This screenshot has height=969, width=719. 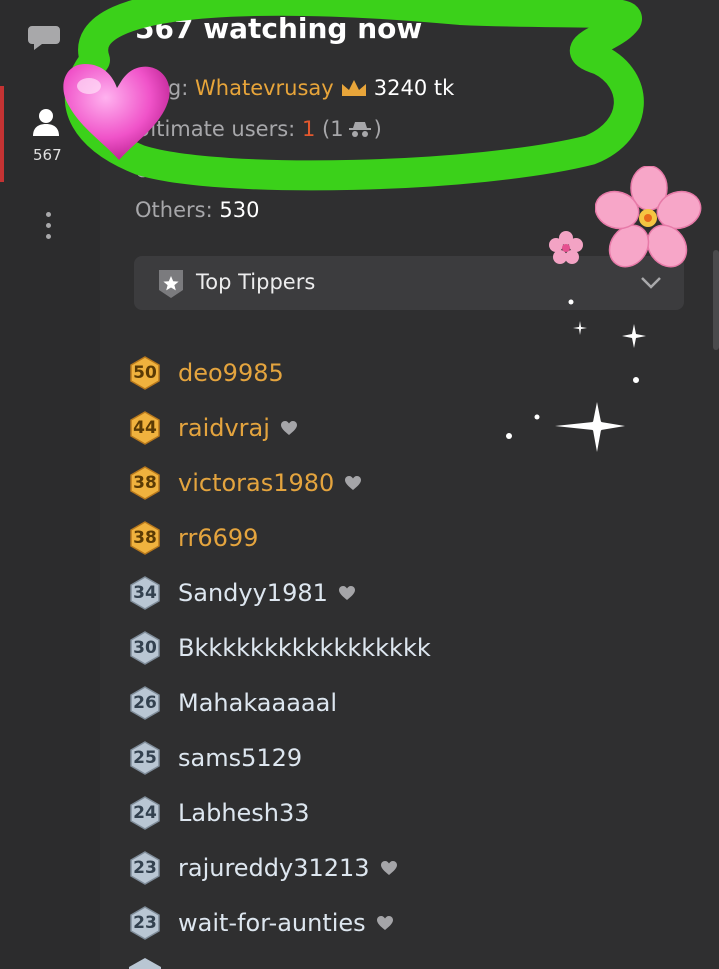 I want to click on level-badge: 34, so click(x=145, y=593).